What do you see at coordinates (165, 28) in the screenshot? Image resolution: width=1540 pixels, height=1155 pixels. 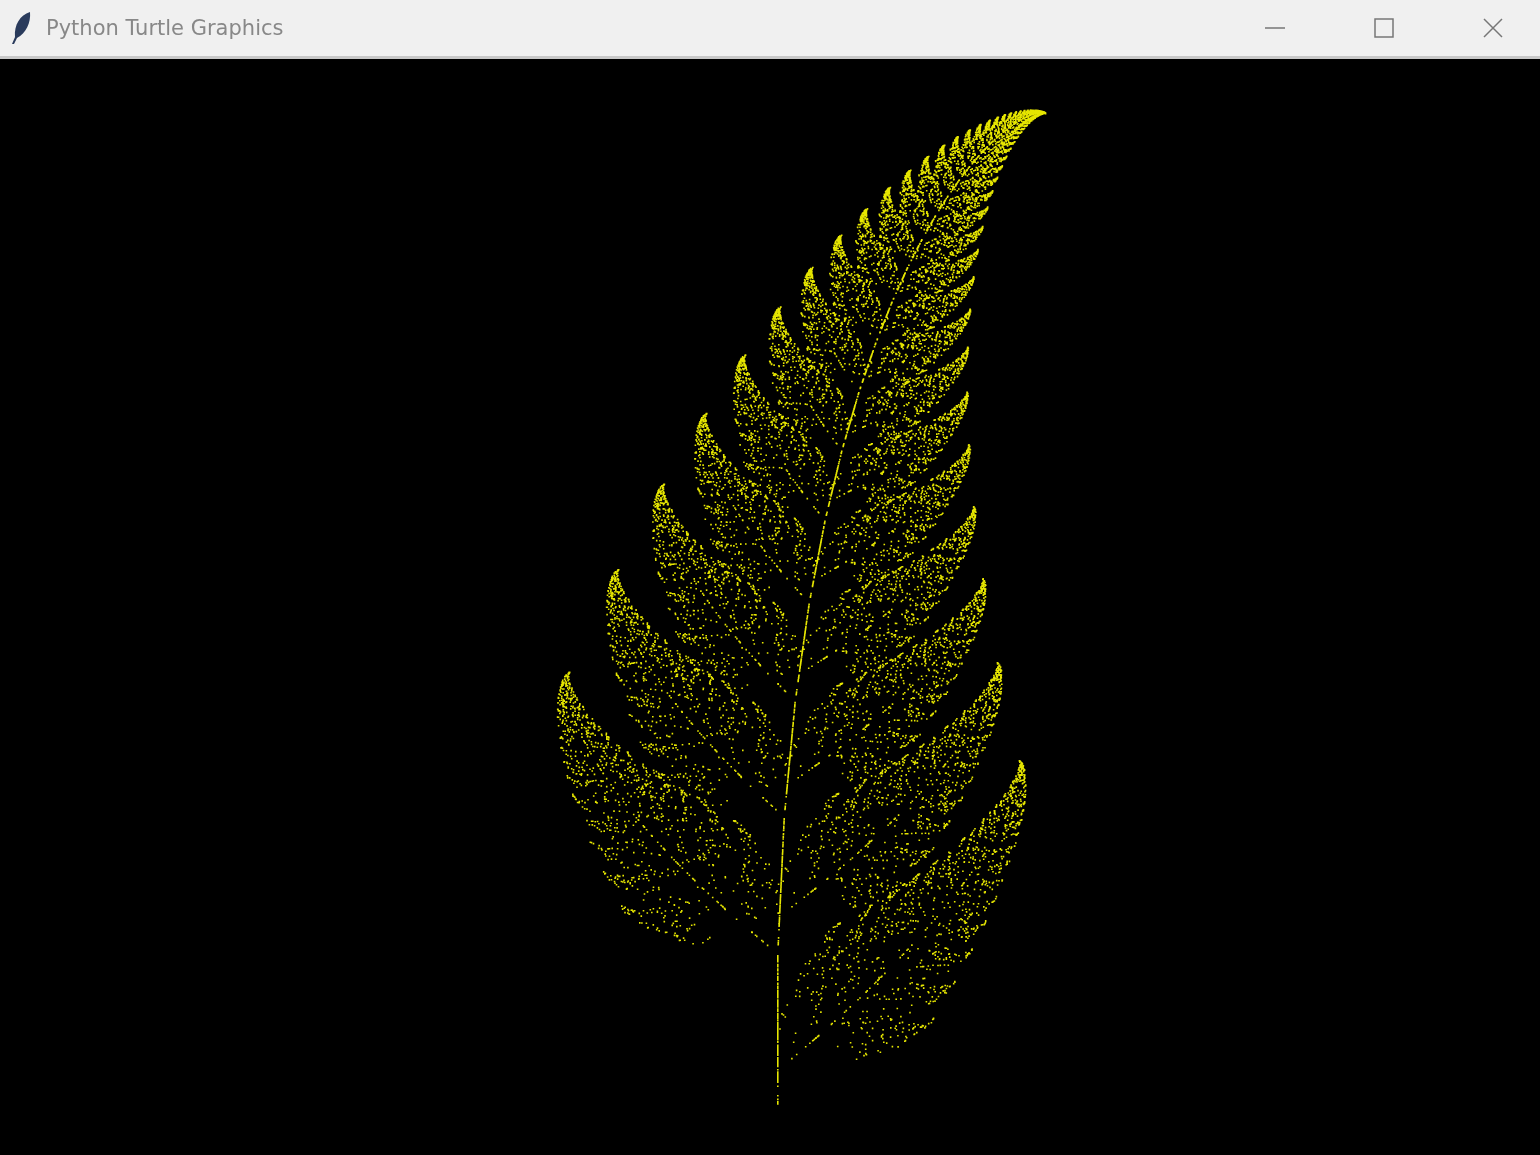 I see `window-title: Python Turtle Graphics` at bounding box center [165, 28].